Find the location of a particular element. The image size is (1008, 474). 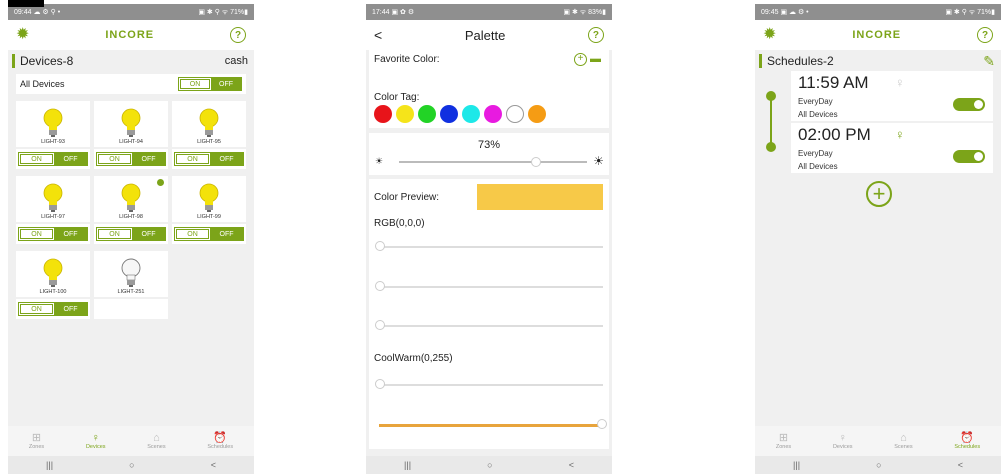

bulb-nav-icon: ♀ is located at coordinates (95, 438).